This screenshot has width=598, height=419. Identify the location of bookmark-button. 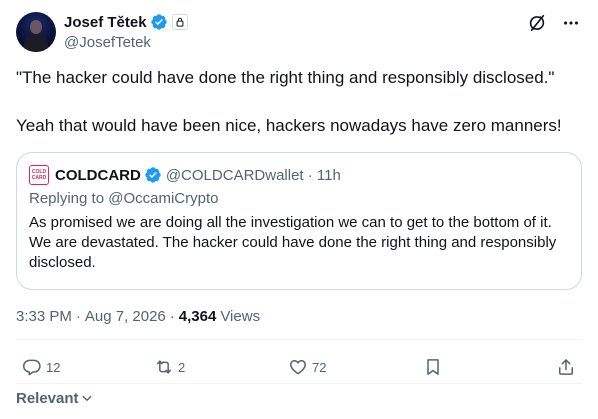
(433, 367).